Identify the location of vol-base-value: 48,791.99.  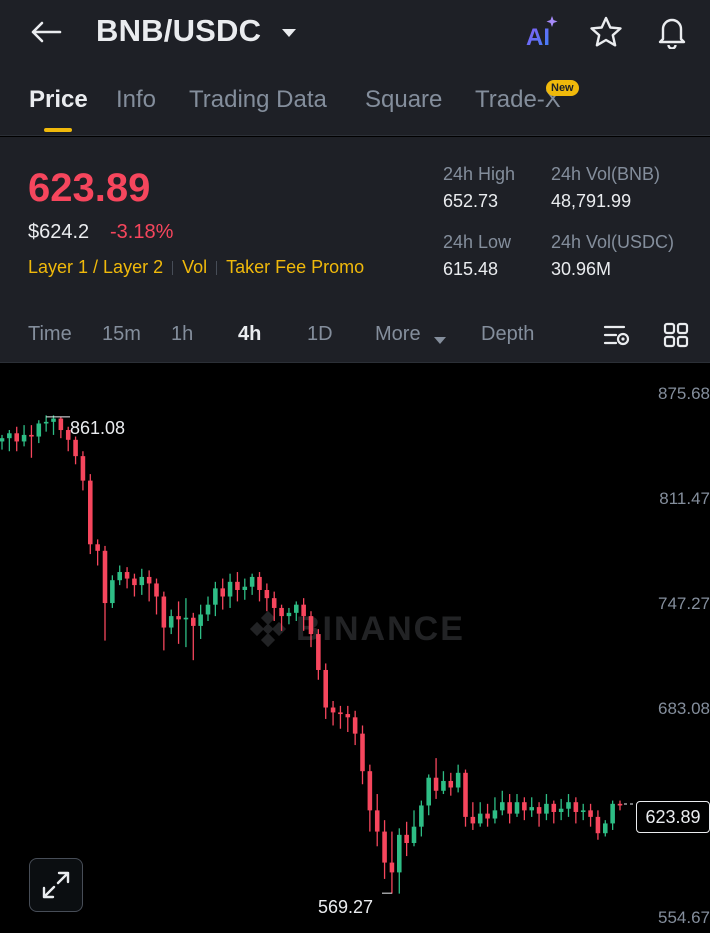
(591, 201).